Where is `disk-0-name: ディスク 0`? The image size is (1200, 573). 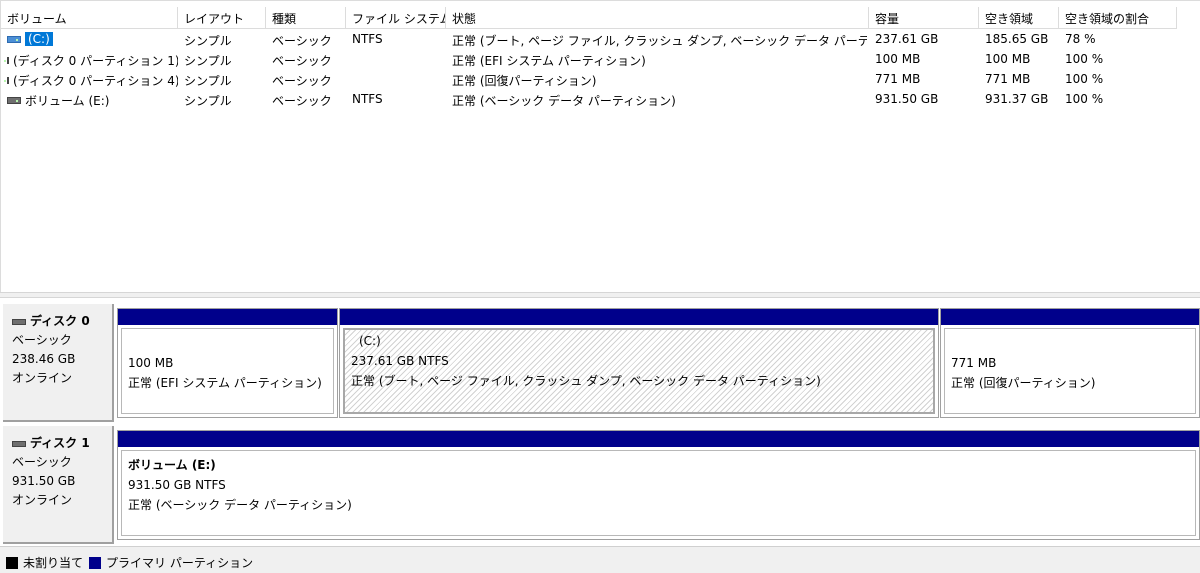
disk-0-name: ディスク 0 is located at coordinates (60, 321).